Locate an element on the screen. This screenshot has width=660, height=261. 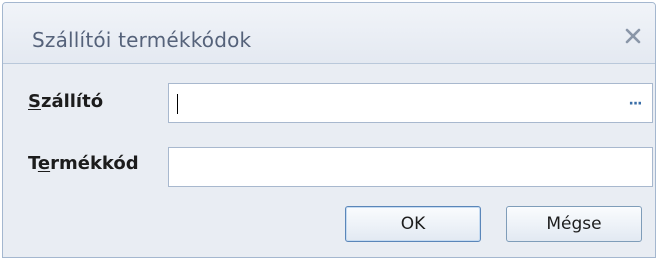
close-button is located at coordinates (633, 36).